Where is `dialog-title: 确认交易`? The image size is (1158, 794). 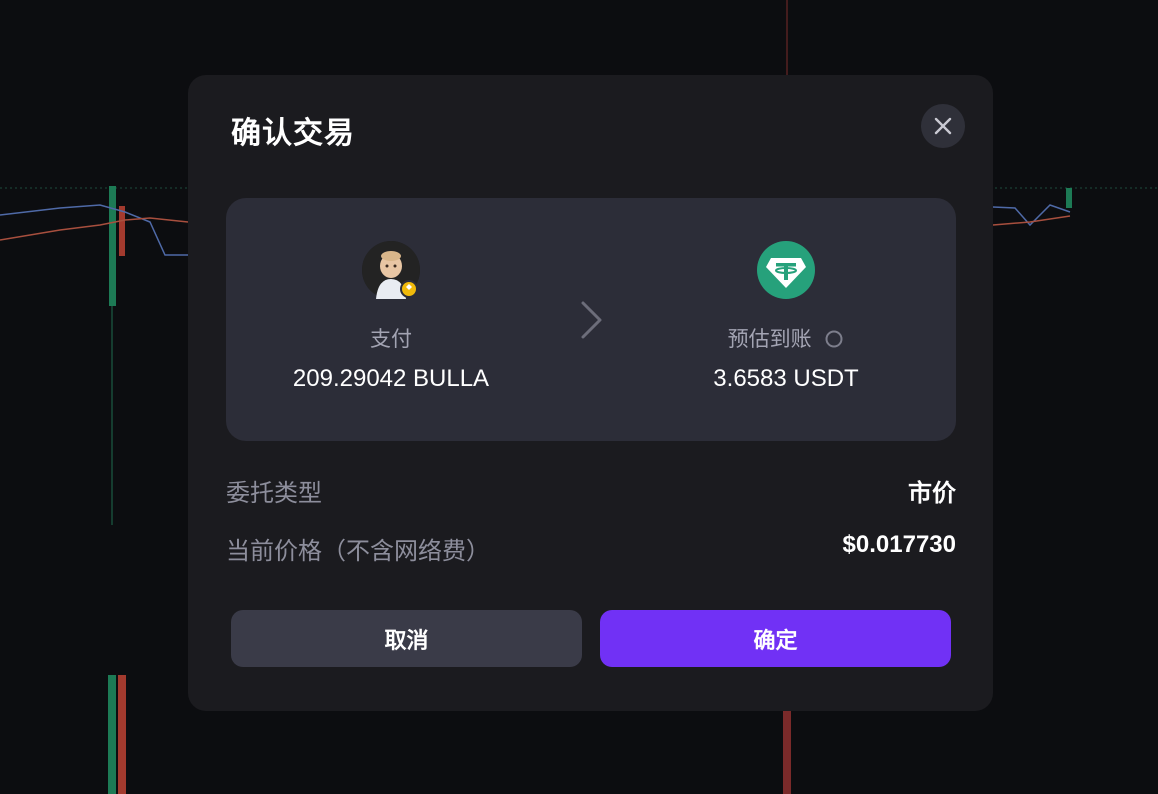 dialog-title: 确认交易 is located at coordinates (293, 133).